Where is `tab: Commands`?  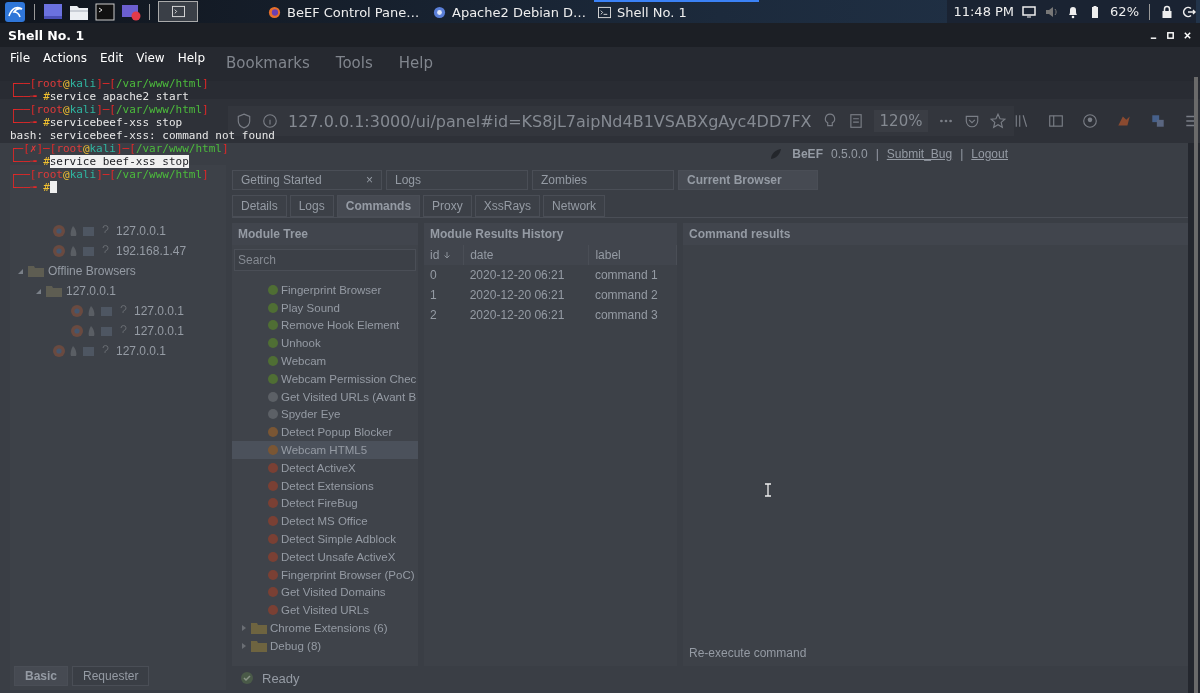 tab: Commands is located at coordinates (378, 206).